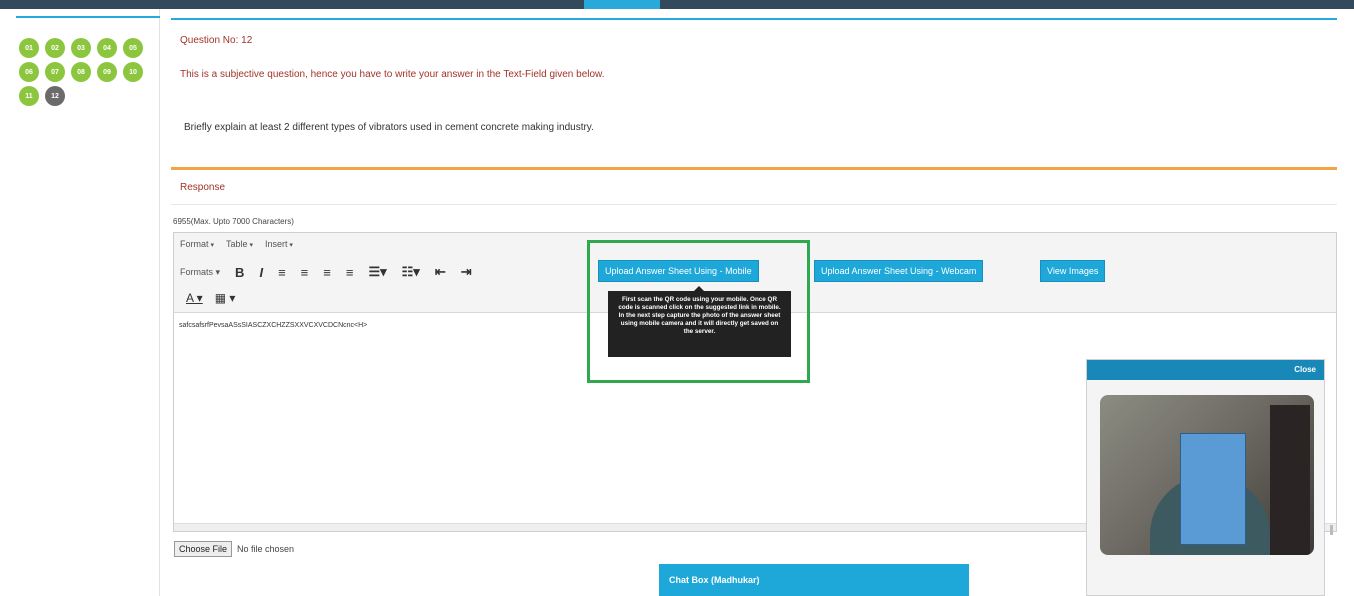 The height and width of the screenshot is (596, 1354). What do you see at coordinates (234, 549) in the screenshot?
I see `file-upload-row: Choose File No file chosen` at bounding box center [234, 549].